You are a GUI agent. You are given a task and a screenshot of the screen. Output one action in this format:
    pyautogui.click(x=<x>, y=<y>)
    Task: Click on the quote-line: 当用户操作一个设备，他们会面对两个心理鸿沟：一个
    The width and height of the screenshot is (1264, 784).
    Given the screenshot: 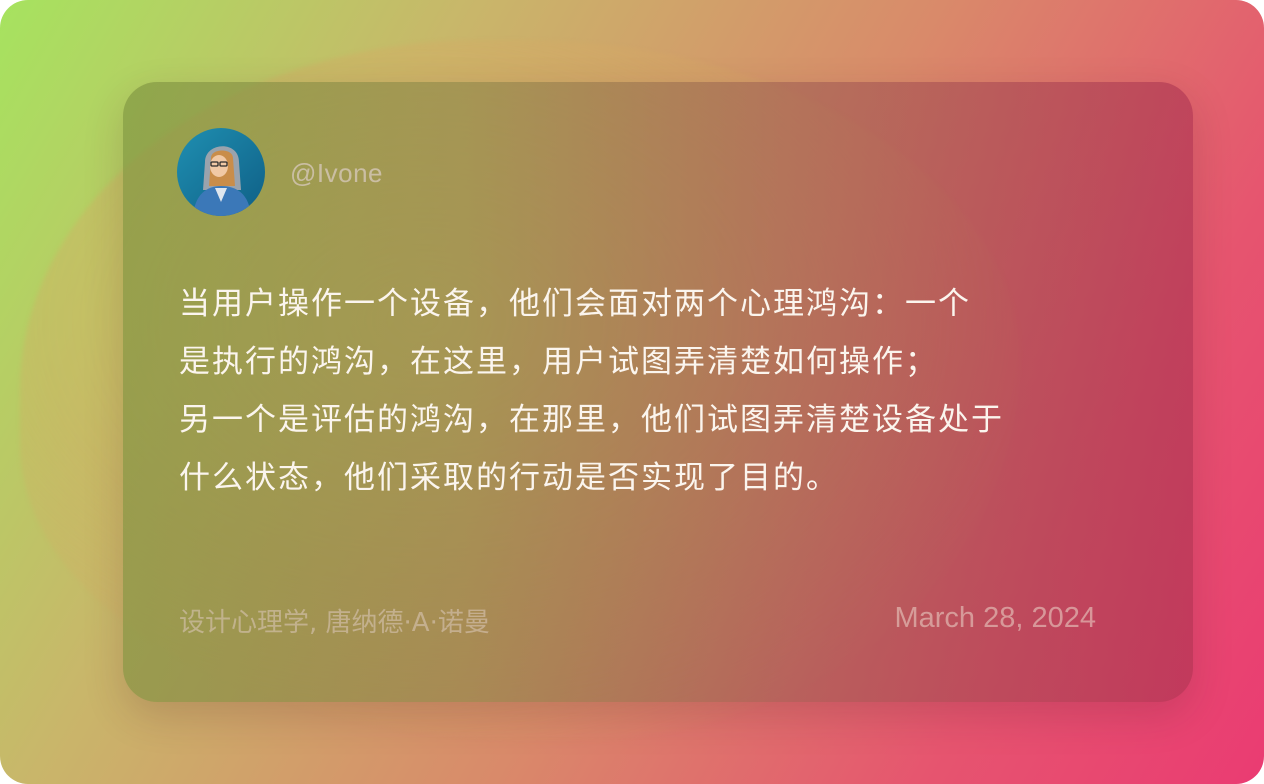 What is the action you would take?
    pyautogui.click(x=575, y=304)
    